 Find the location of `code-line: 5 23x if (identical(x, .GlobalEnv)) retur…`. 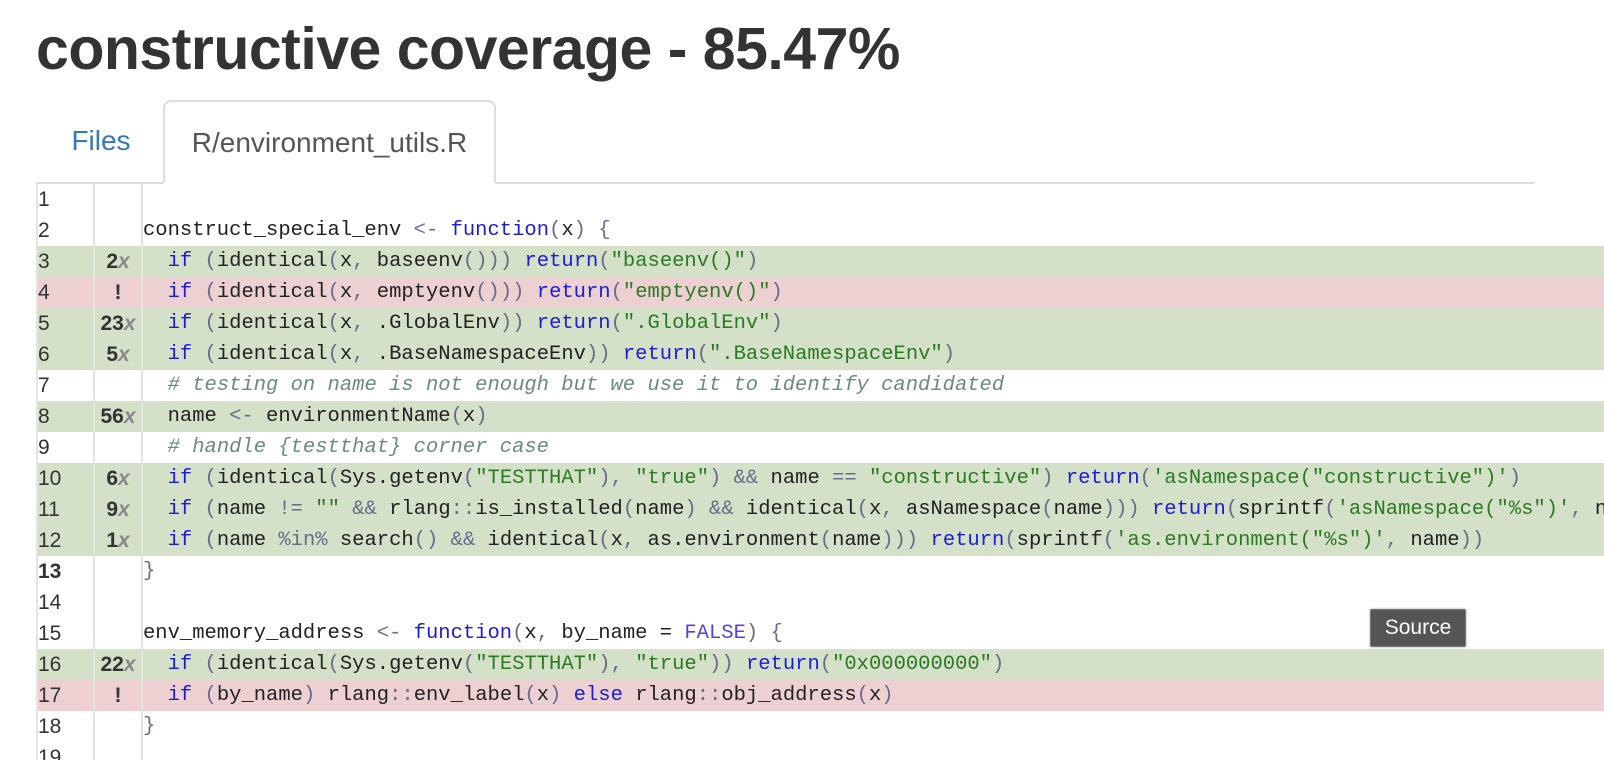

code-line: 5 23x if (identical(x, .GlobalEnv)) retur… is located at coordinates (821, 323).